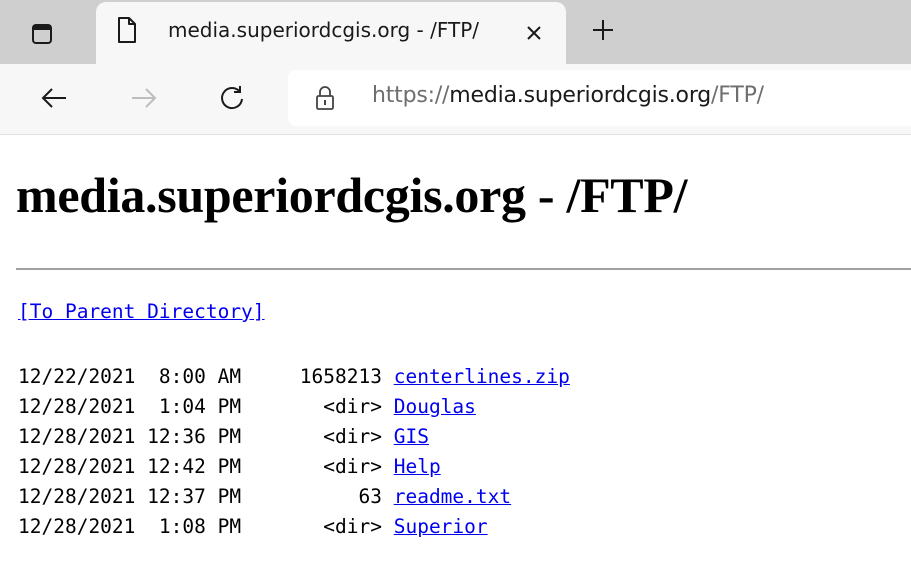 The height and width of the screenshot is (562, 911). What do you see at coordinates (340, 496) in the screenshot?
I see `entry-size: 63` at bounding box center [340, 496].